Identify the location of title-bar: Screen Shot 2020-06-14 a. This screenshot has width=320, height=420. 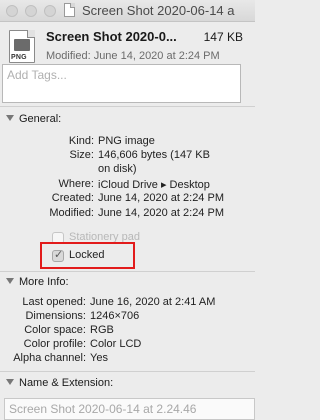
(127, 11).